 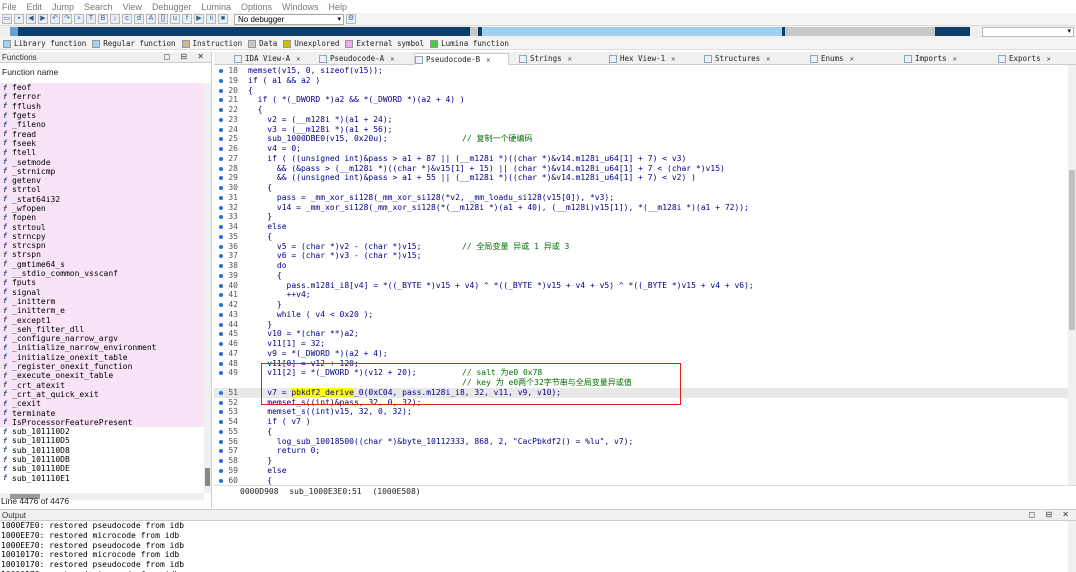 I want to click on function-row: f fflush, so click(x=102, y=106).